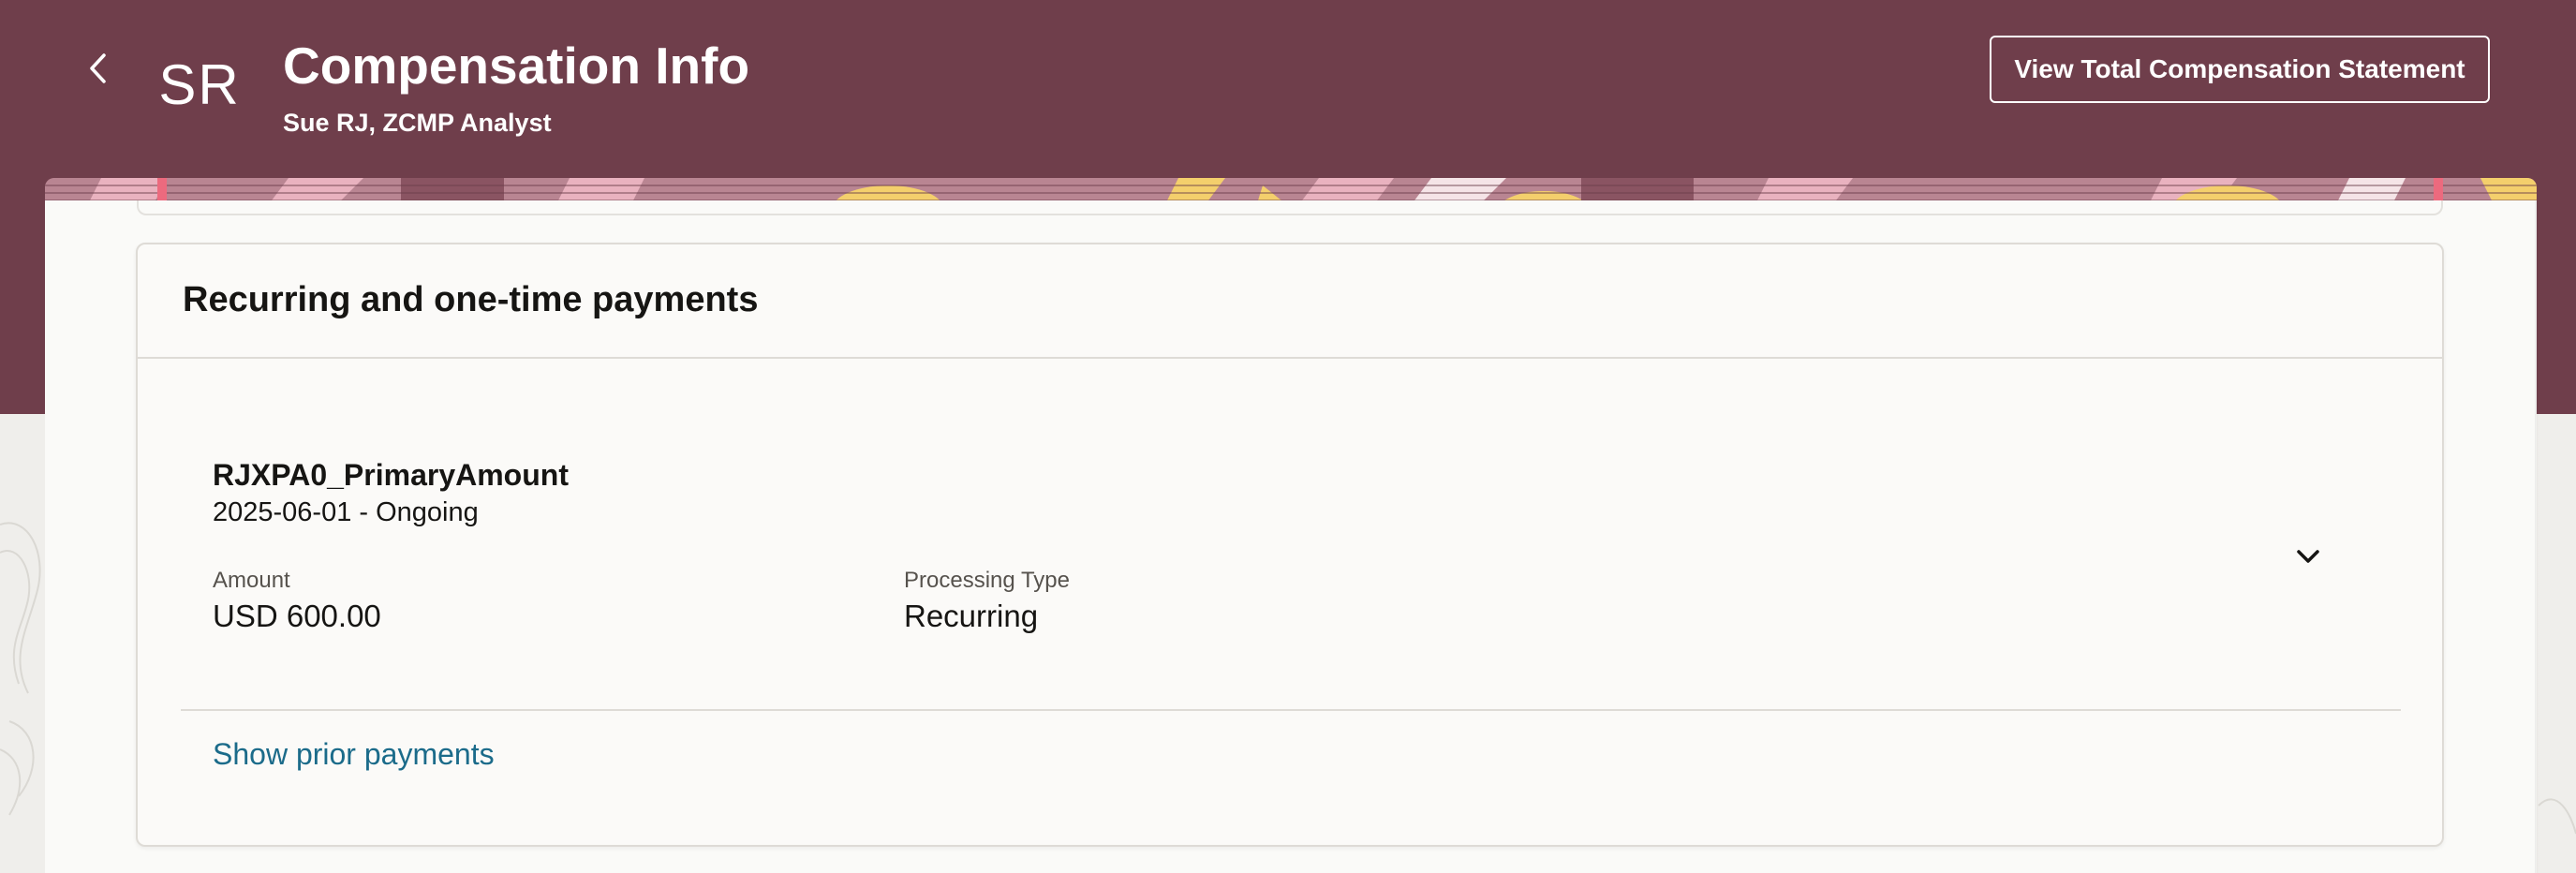  Describe the element at coordinates (1291, 710) in the screenshot. I see `card-divider` at that location.